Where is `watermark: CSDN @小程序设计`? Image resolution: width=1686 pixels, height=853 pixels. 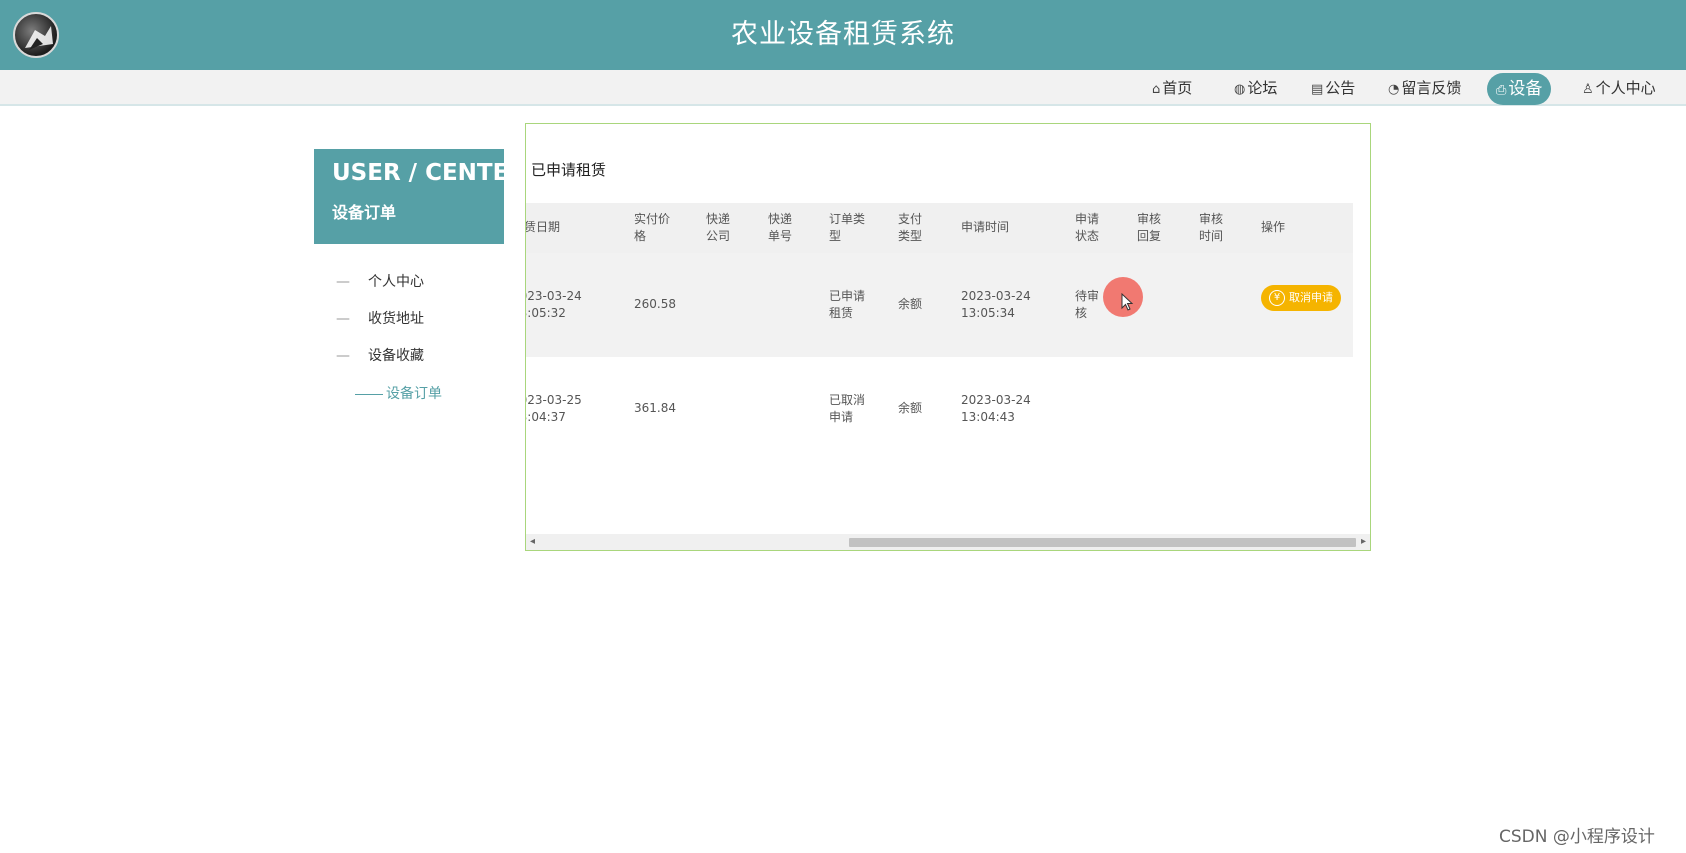
watermark: CSDN @小程序设计 is located at coordinates (1577, 837).